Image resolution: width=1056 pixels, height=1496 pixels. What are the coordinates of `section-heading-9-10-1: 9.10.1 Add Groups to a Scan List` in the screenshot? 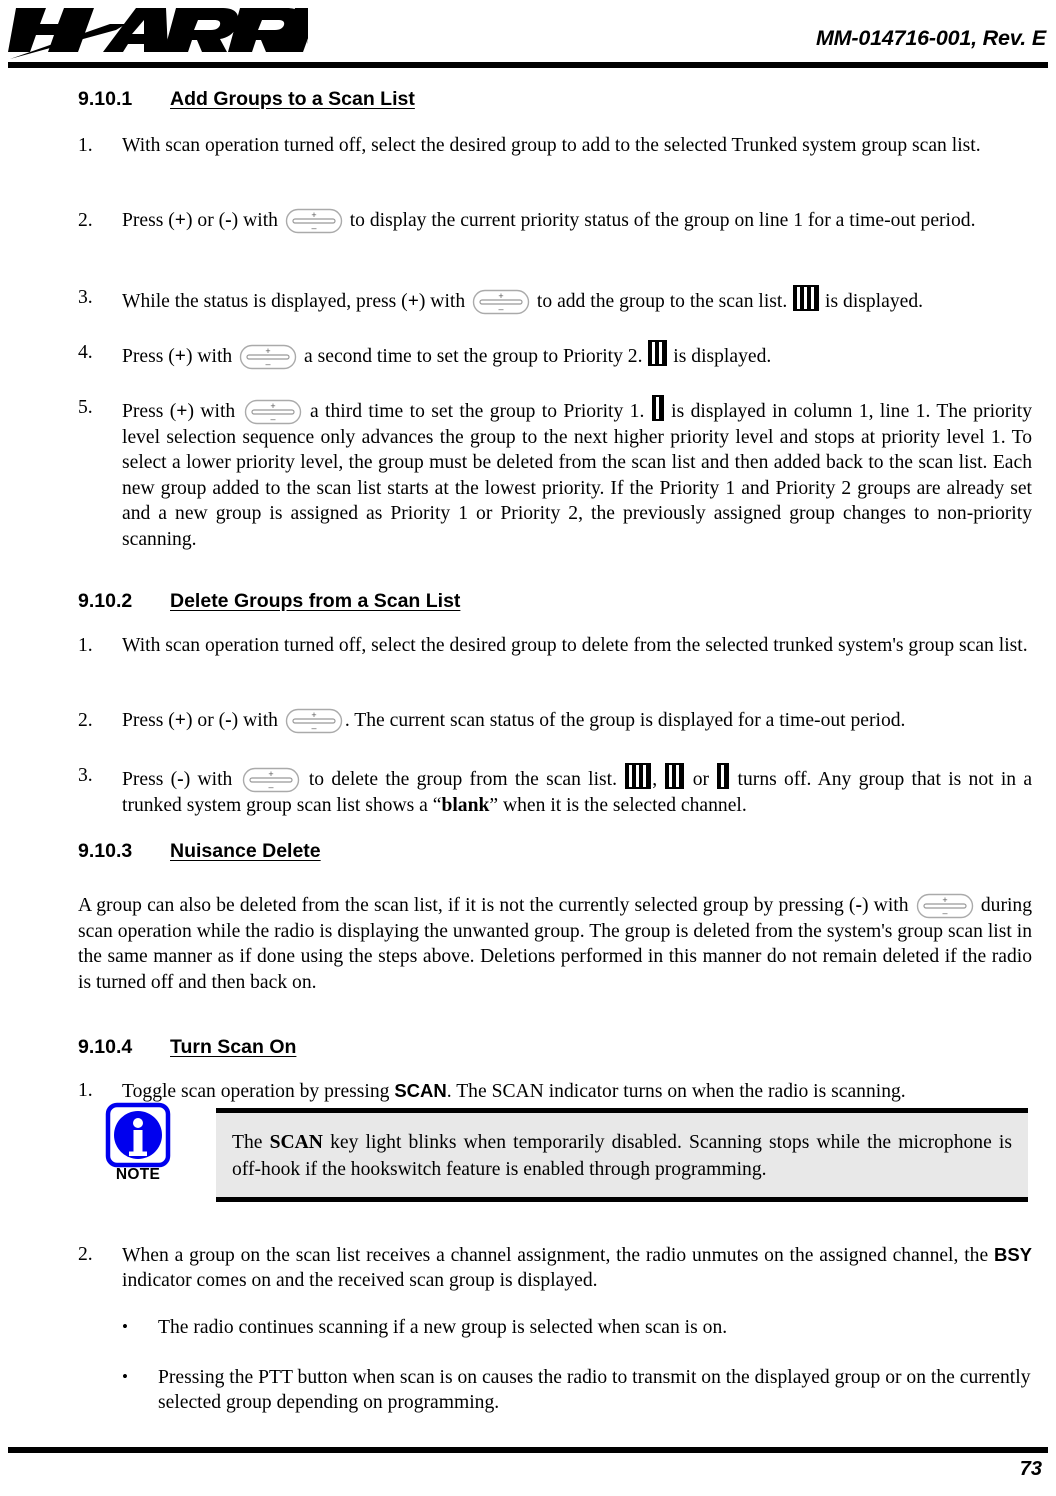 It's located at (246, 99).